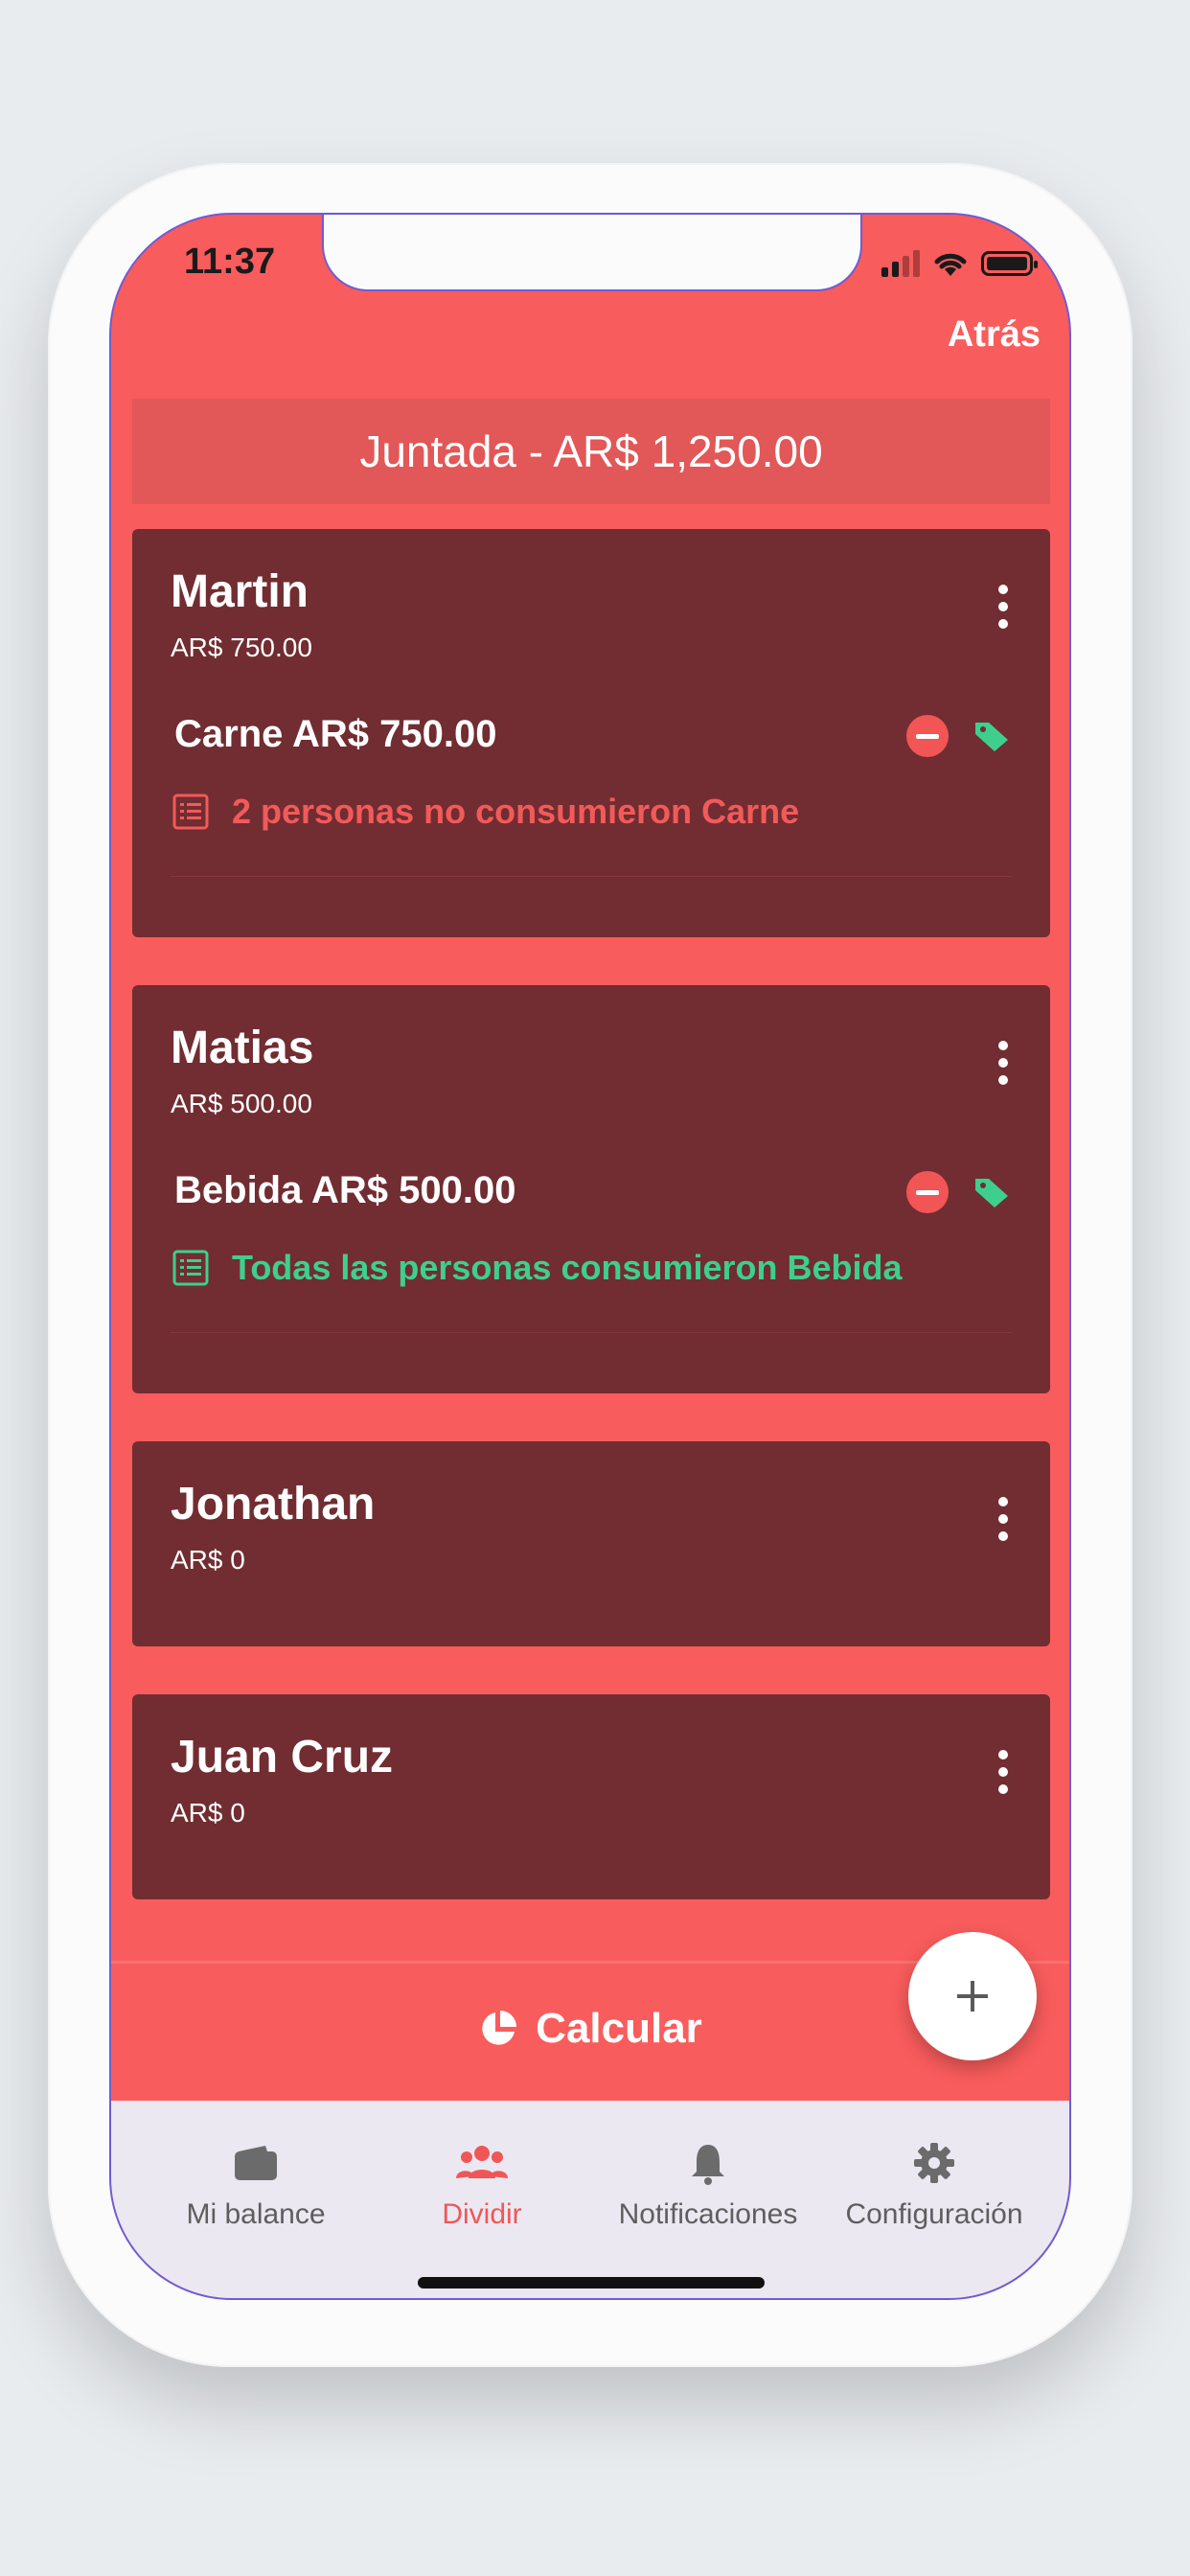  I want to click on plus-icon, so click(973, 1997).